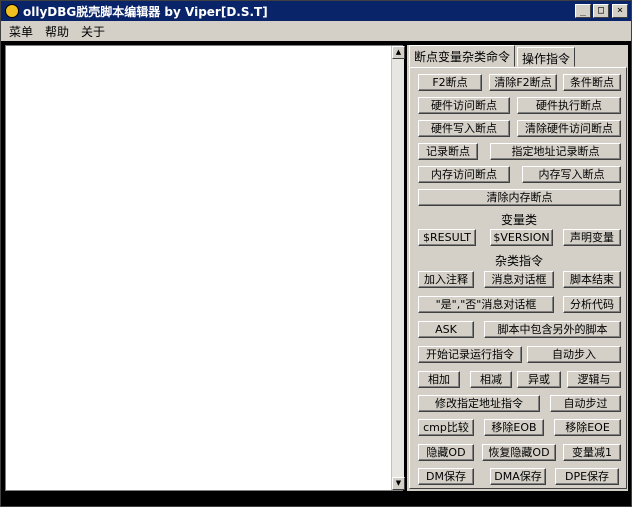 Image resolution: width=632 pixels, height=507 pixels. Describe the element at coordinates (57, 31) in the screenshot. I see `menu-item-help: 帮助` at that location.